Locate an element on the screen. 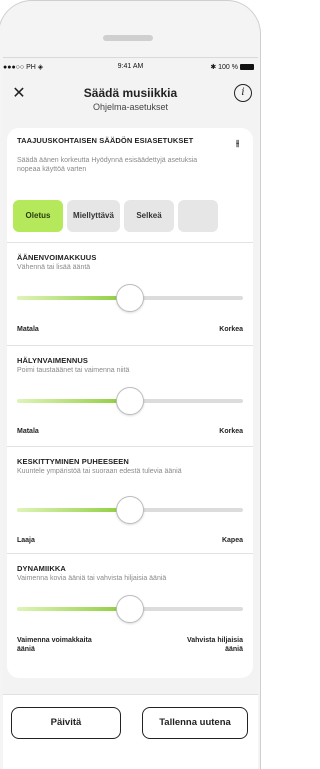 This screenshot has height=769, width=320. tune-settings-icon: ⫲ is located at coordinates (237, 143).